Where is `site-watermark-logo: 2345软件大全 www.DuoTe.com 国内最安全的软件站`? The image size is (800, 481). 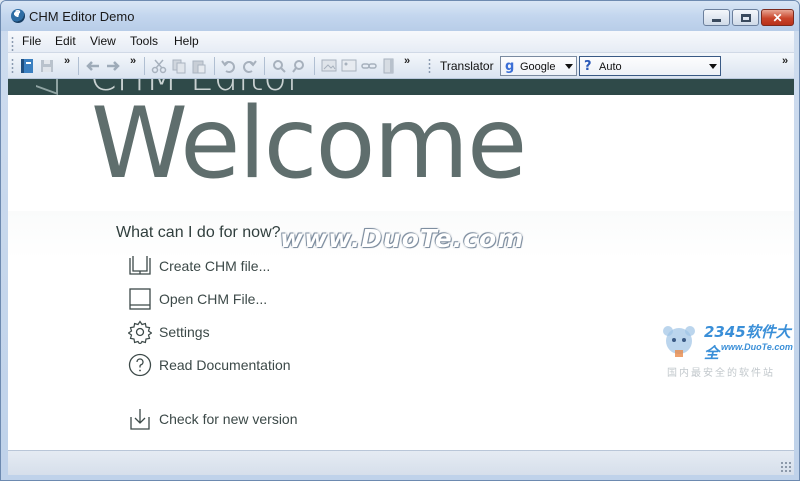
site-watermark-logo: 2345软件大全 www.DuoTe.com 国内最安全的软件站 is located at coordinates (724, 348).